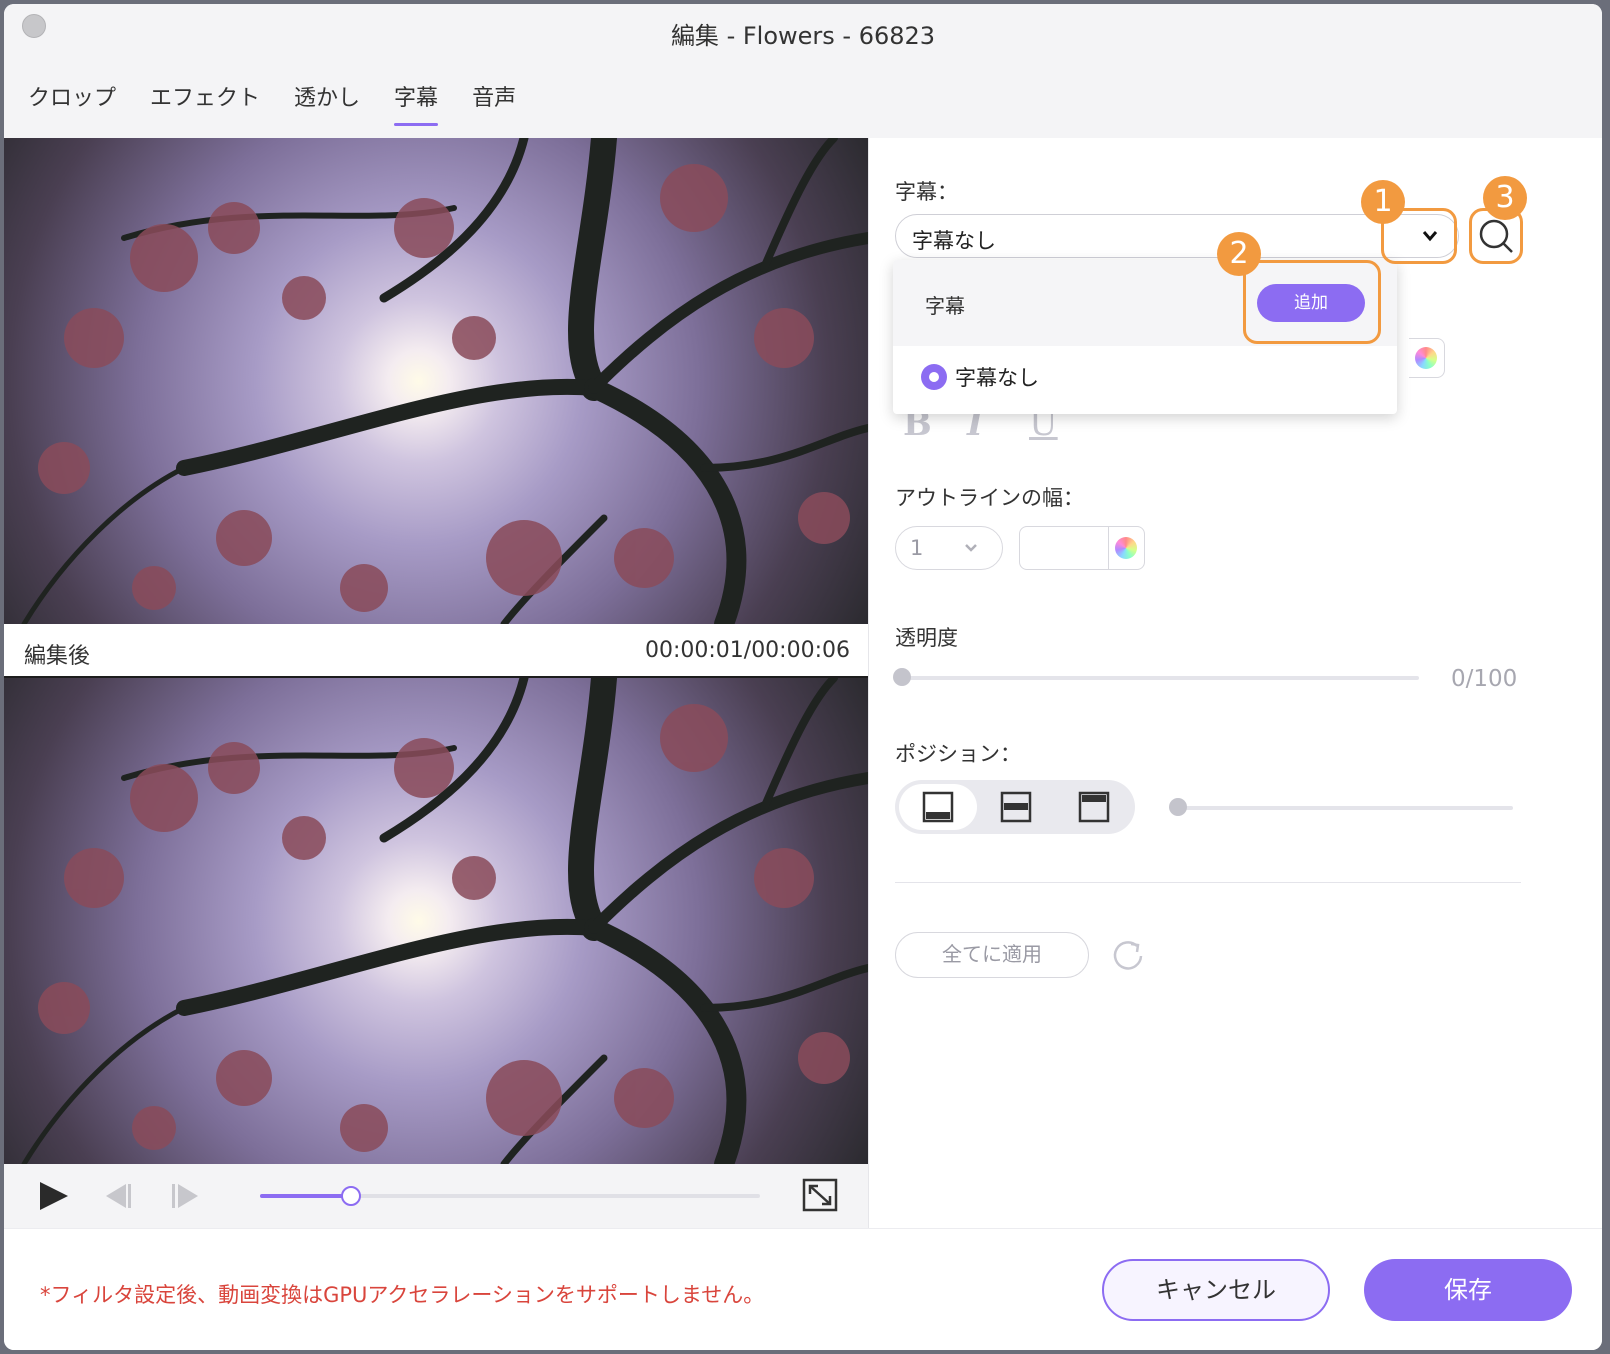  What do you see at coordinates (1343, 808) in the screenshot?
I see `position-slider-track` at bounding box center [1343, 808].